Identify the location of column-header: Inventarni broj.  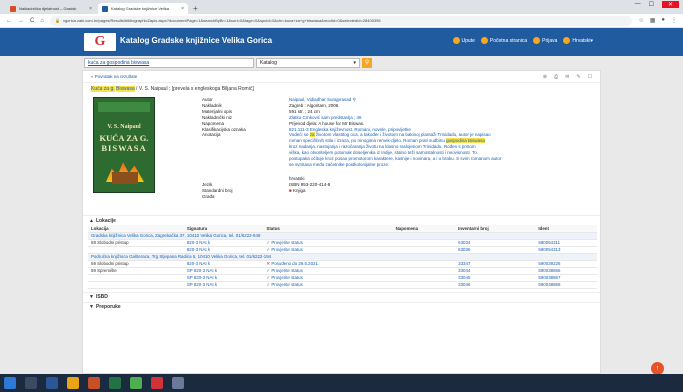
(495, 229).